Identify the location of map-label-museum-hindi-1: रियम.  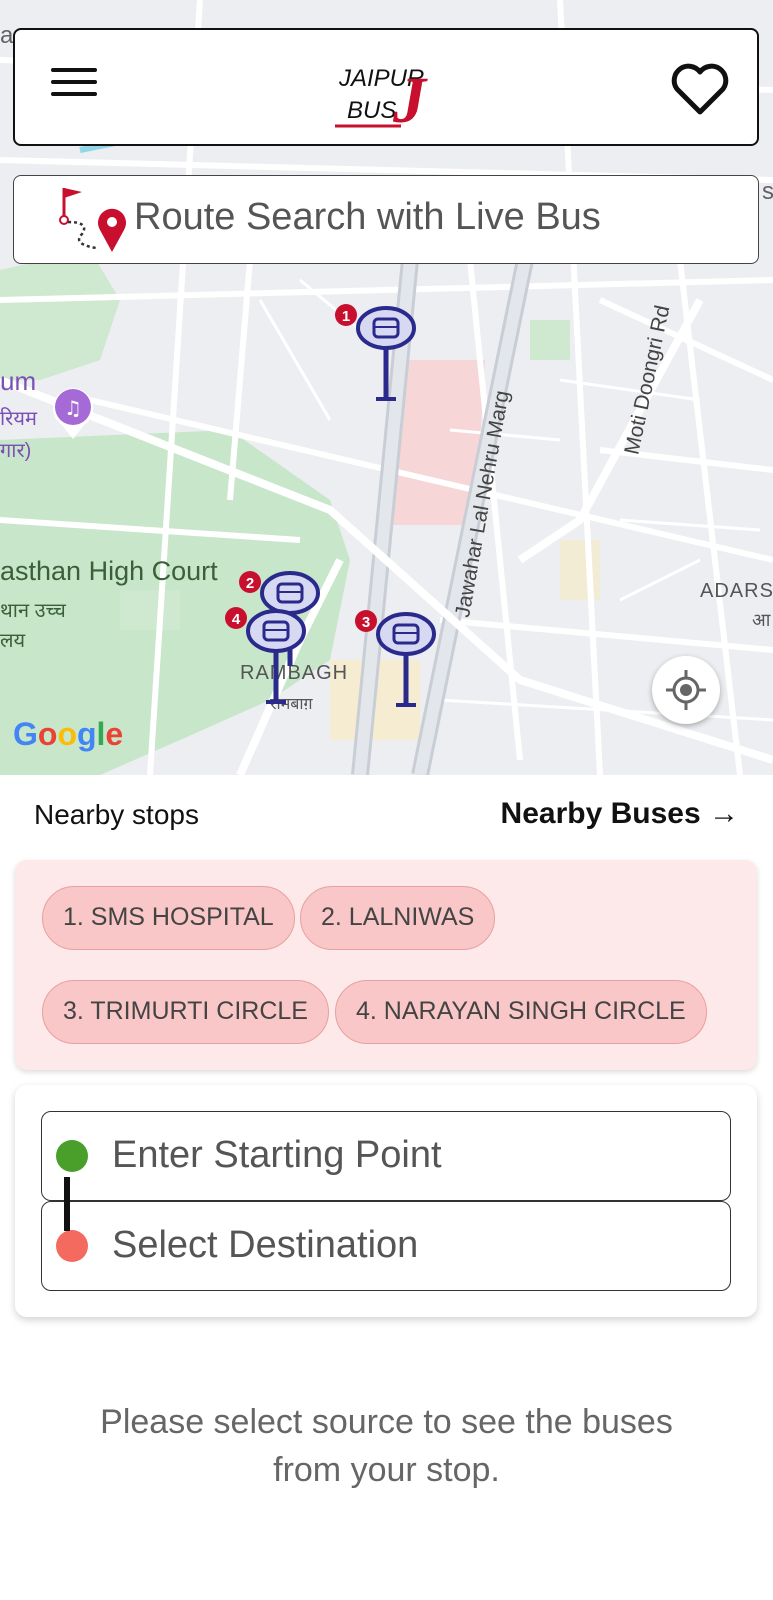
(18, 419).